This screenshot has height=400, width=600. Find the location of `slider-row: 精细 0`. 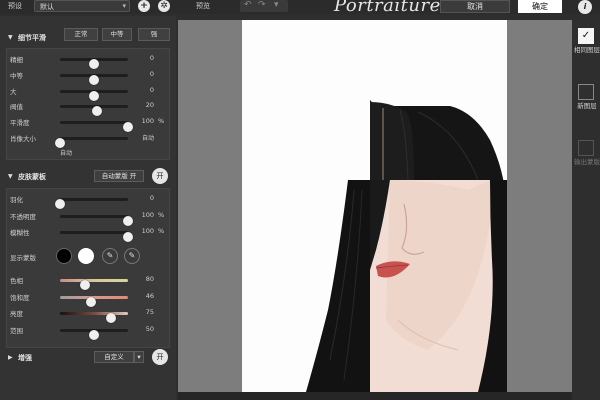

slider-row: 精细 0 is located at coordinates (88, 61).